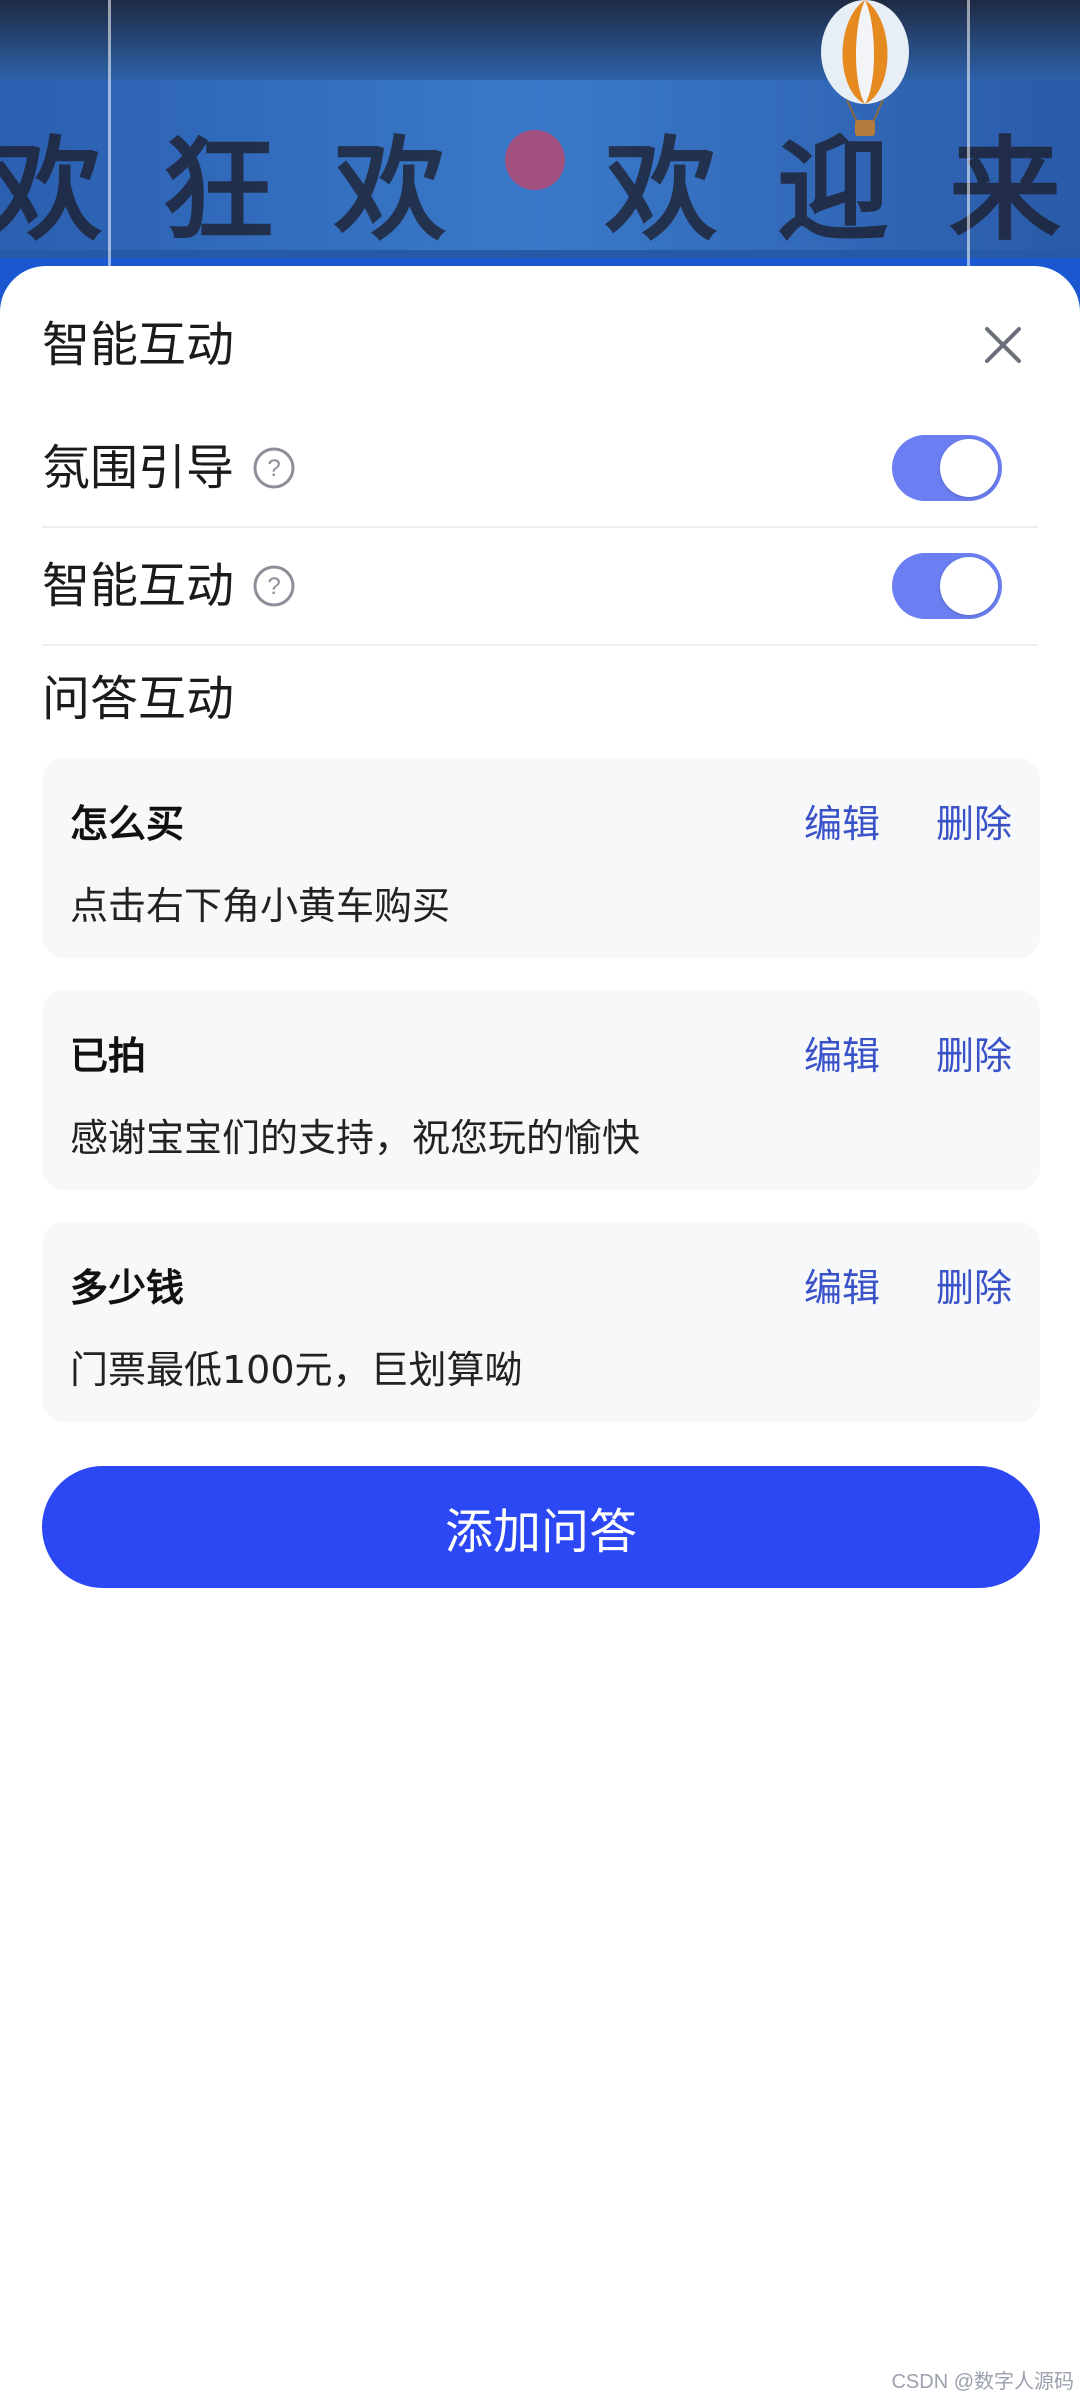  I want to click on setting-label: 氛围引导, so click(138, 468).